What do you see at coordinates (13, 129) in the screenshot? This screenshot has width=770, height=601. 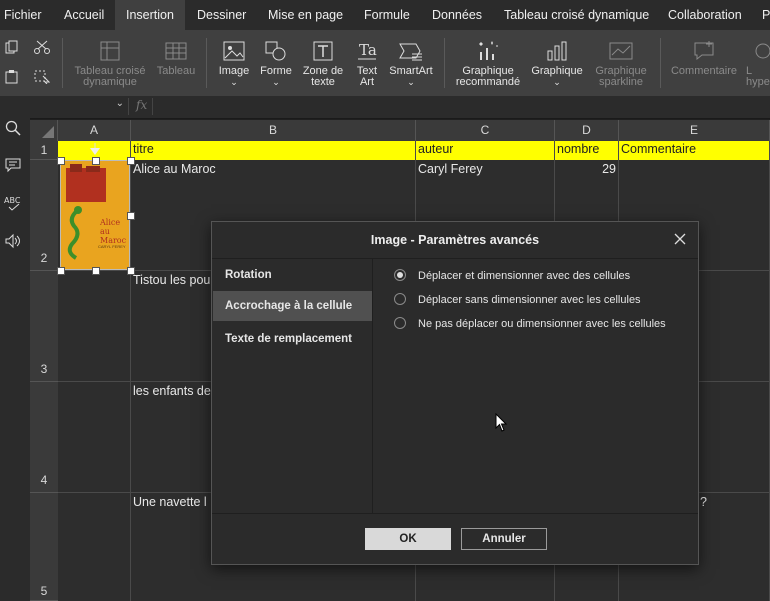 I see `search-icon` at bounding box center [13, 129].